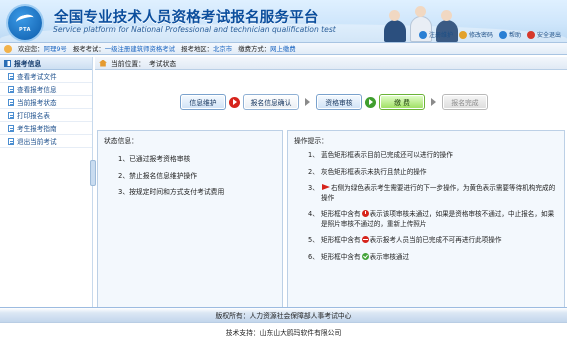 The height and width of the screenshot is (344, 567). I want to click on sidebar-item-exit-exam: 退出当前考试, so click(46, 141).